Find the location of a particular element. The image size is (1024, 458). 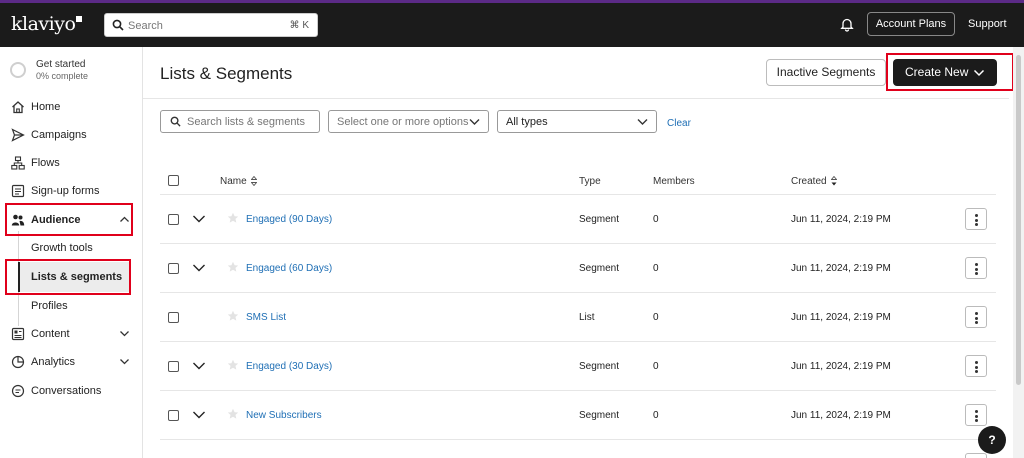

sidebar-item-label: Audience is located at coordinates (56, 220).